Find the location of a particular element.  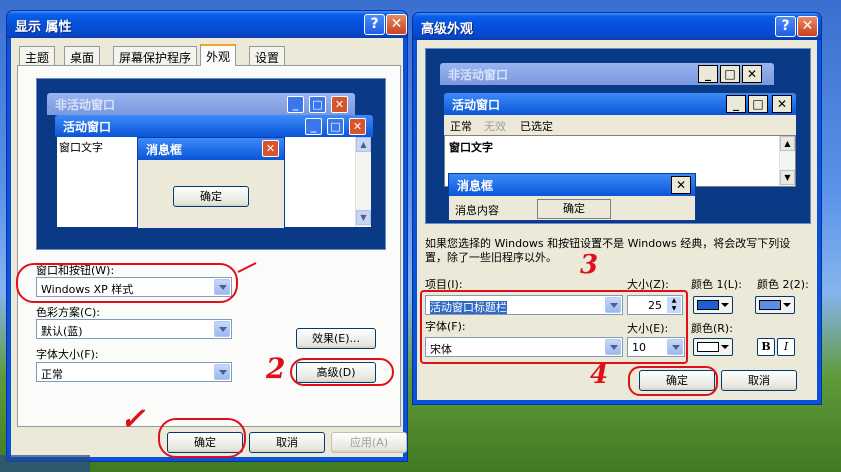

menu-disabled: 无效 is located at coordinates (495, 126).